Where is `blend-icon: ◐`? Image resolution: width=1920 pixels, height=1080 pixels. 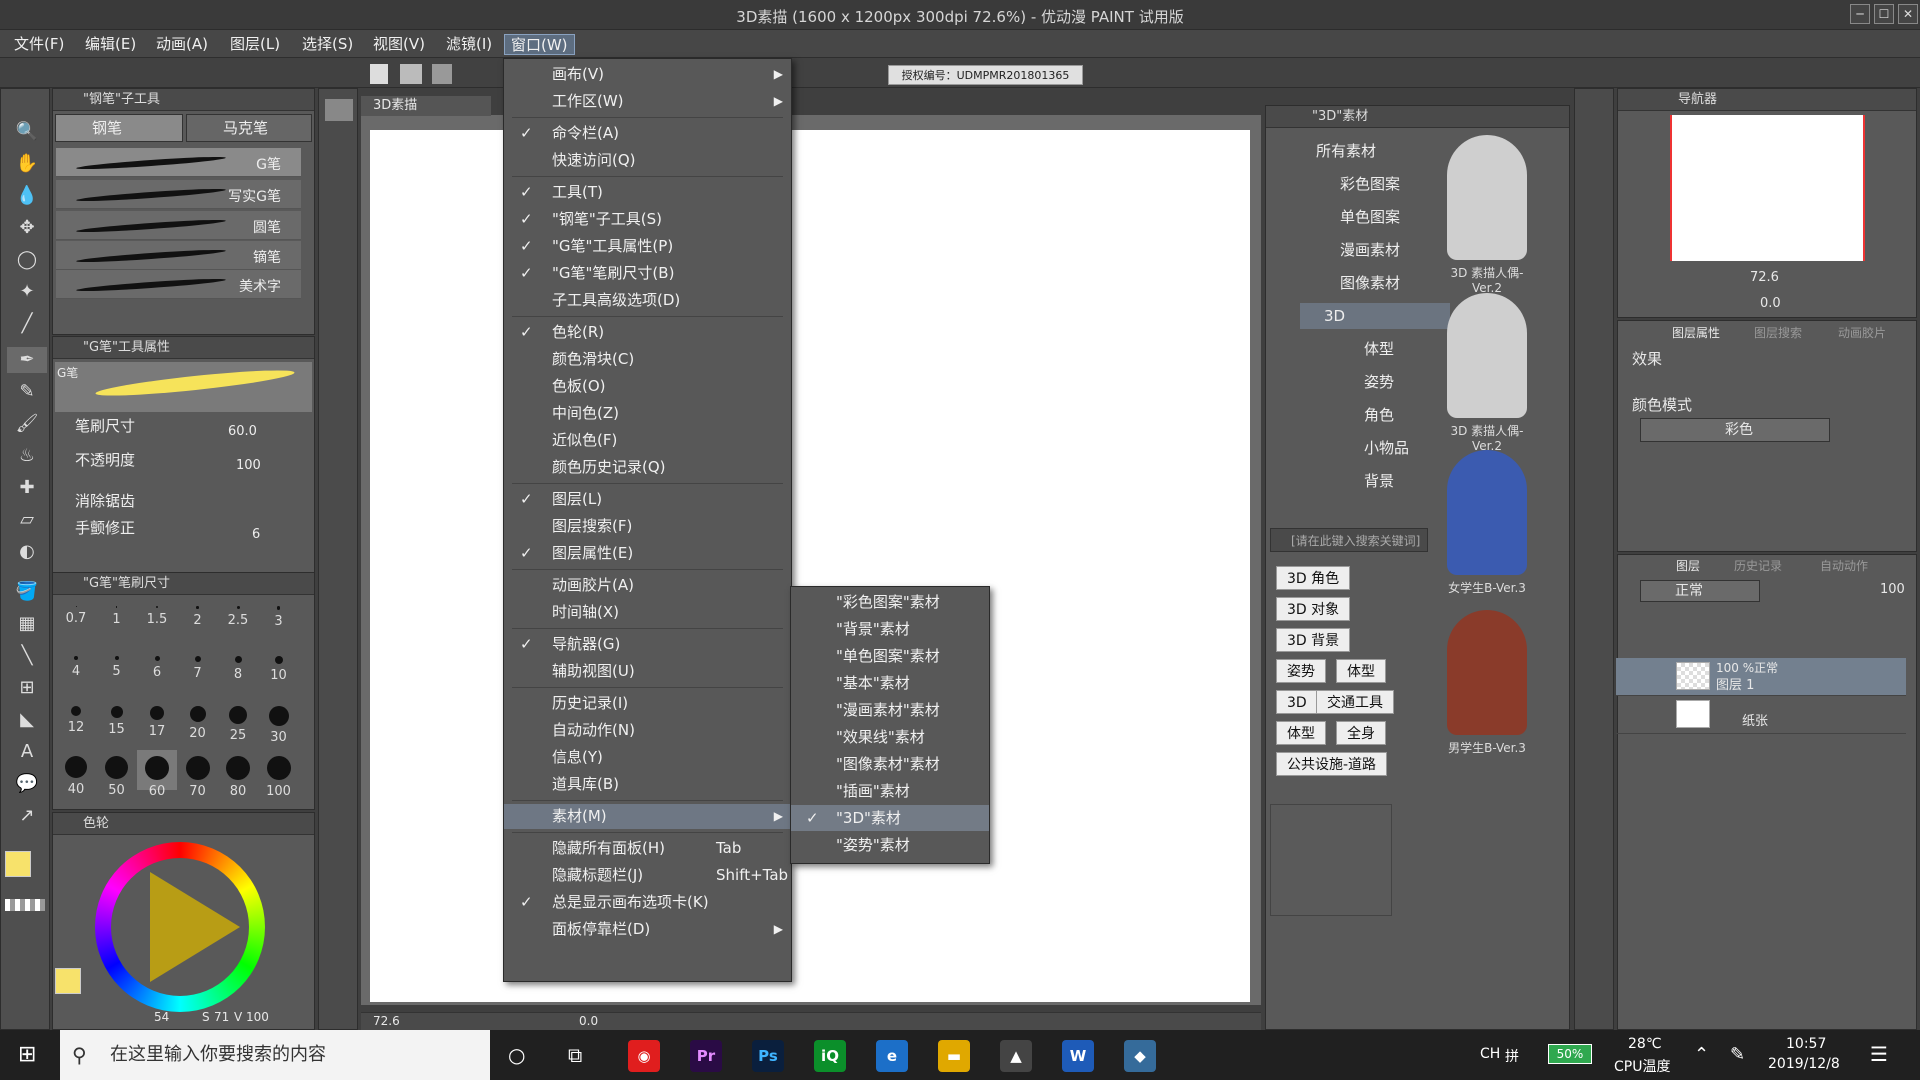
blend-icon: ◐ is located at coordinates (27, 552).